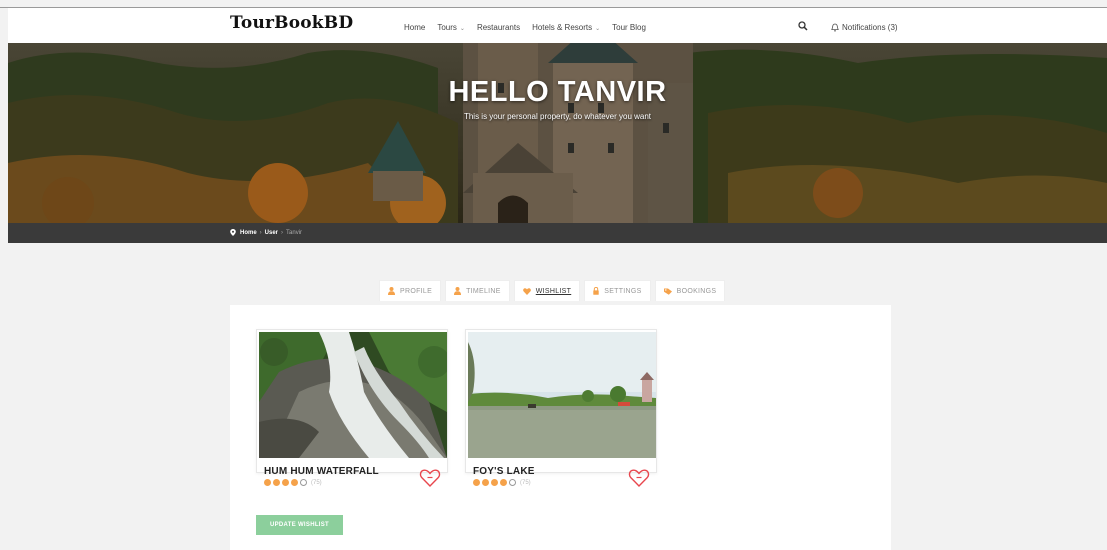  I want to click on tab-timeline: TIMELINE, so click(477, 290).